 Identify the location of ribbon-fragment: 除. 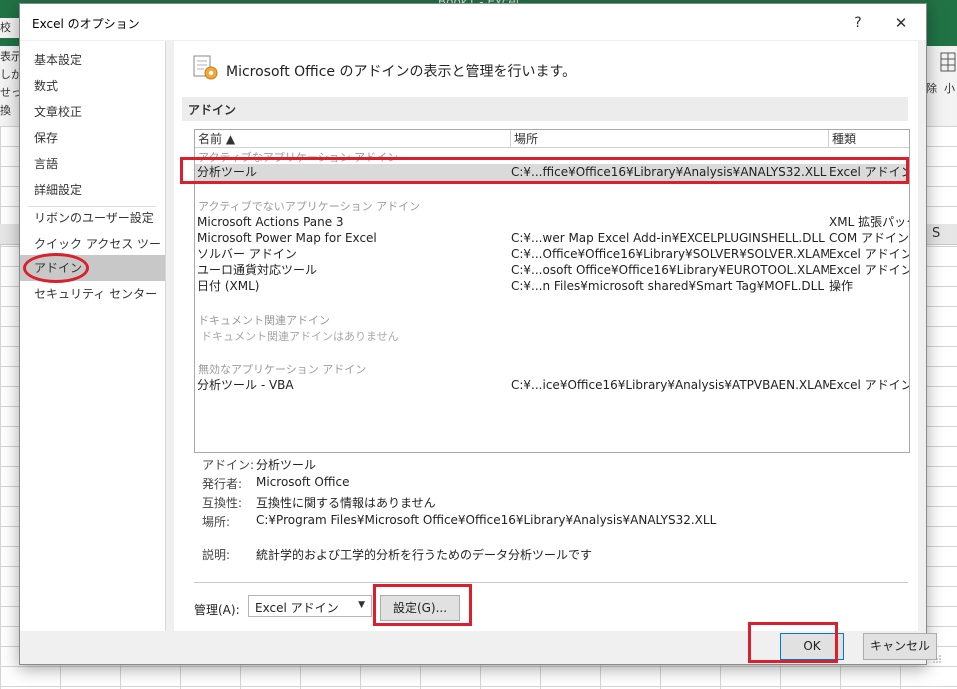
(931, 88).